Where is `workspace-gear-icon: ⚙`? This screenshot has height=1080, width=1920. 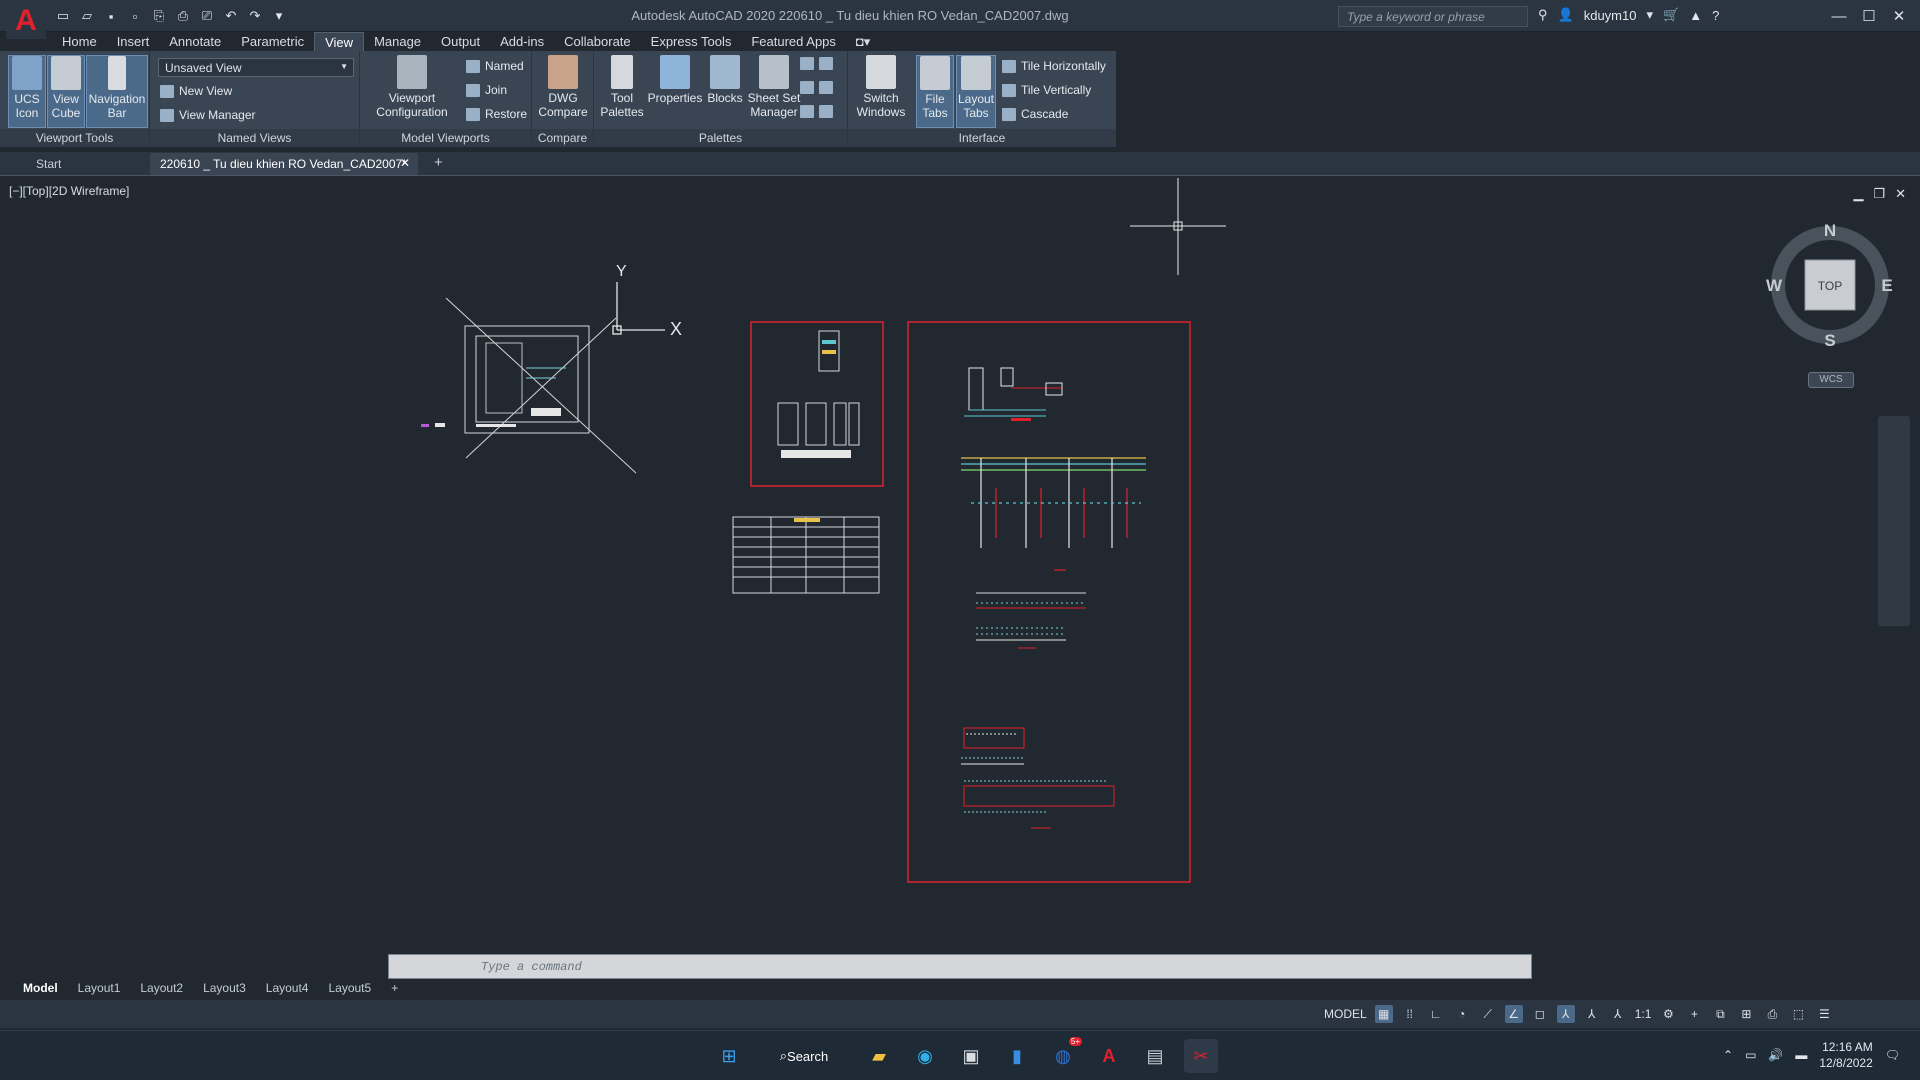 workspace-gear-icon: ⚙ is located at coordinates (1668, 1014).